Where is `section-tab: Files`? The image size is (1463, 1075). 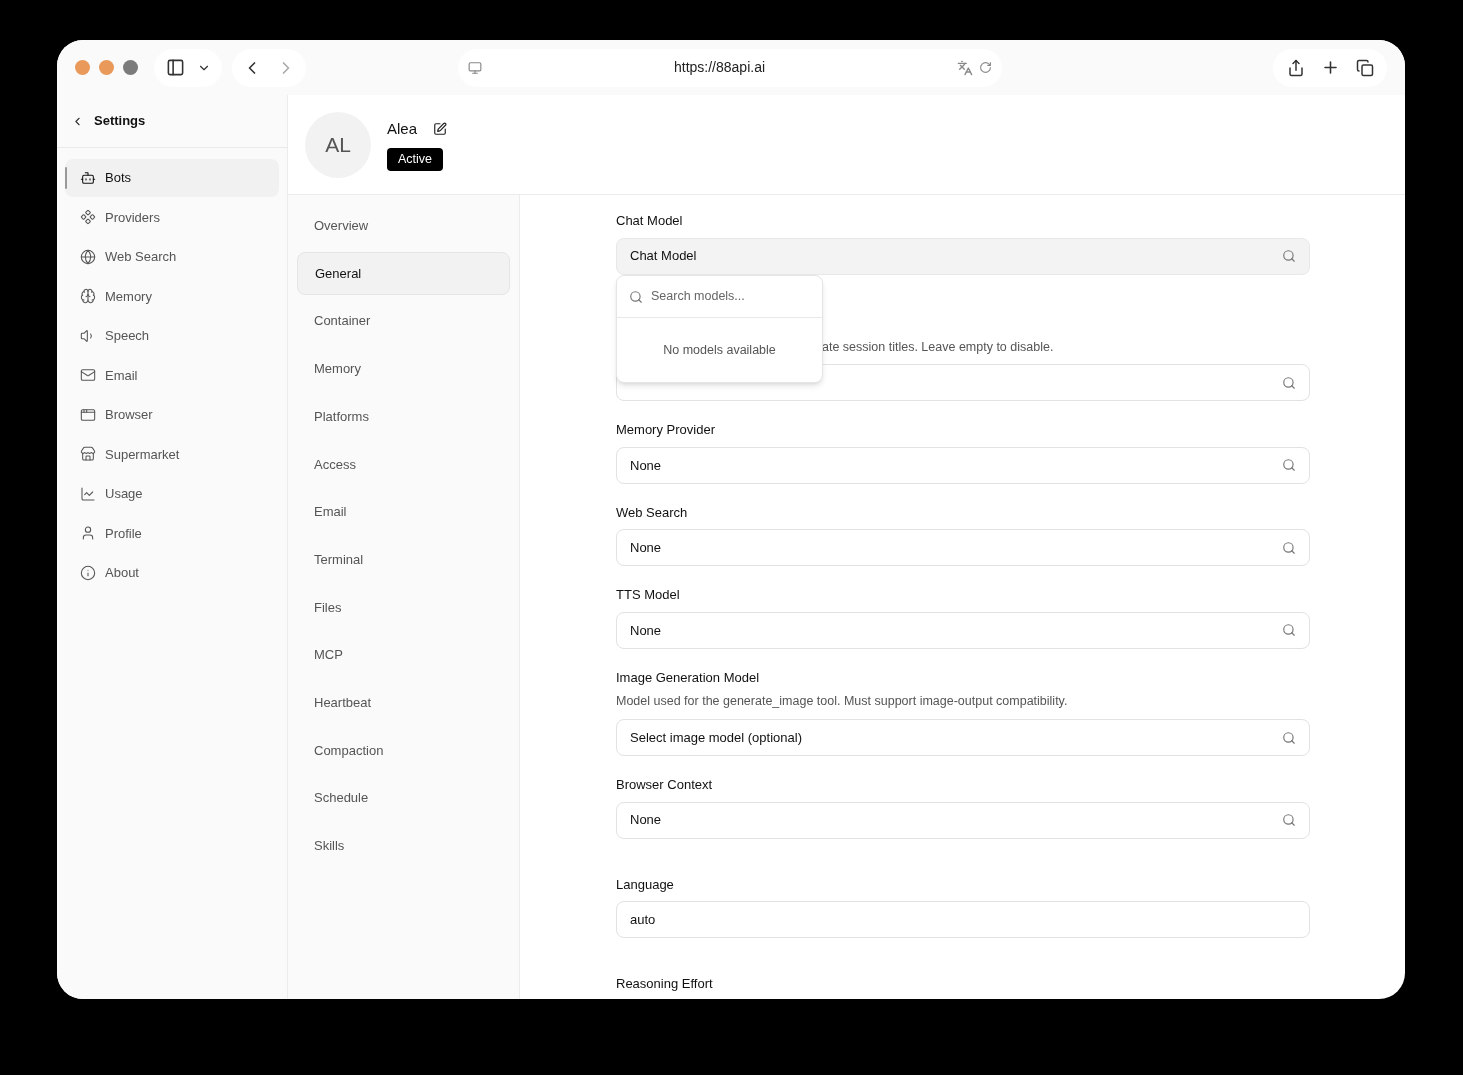
section-tab: Files is located at coordinates (403, 607).